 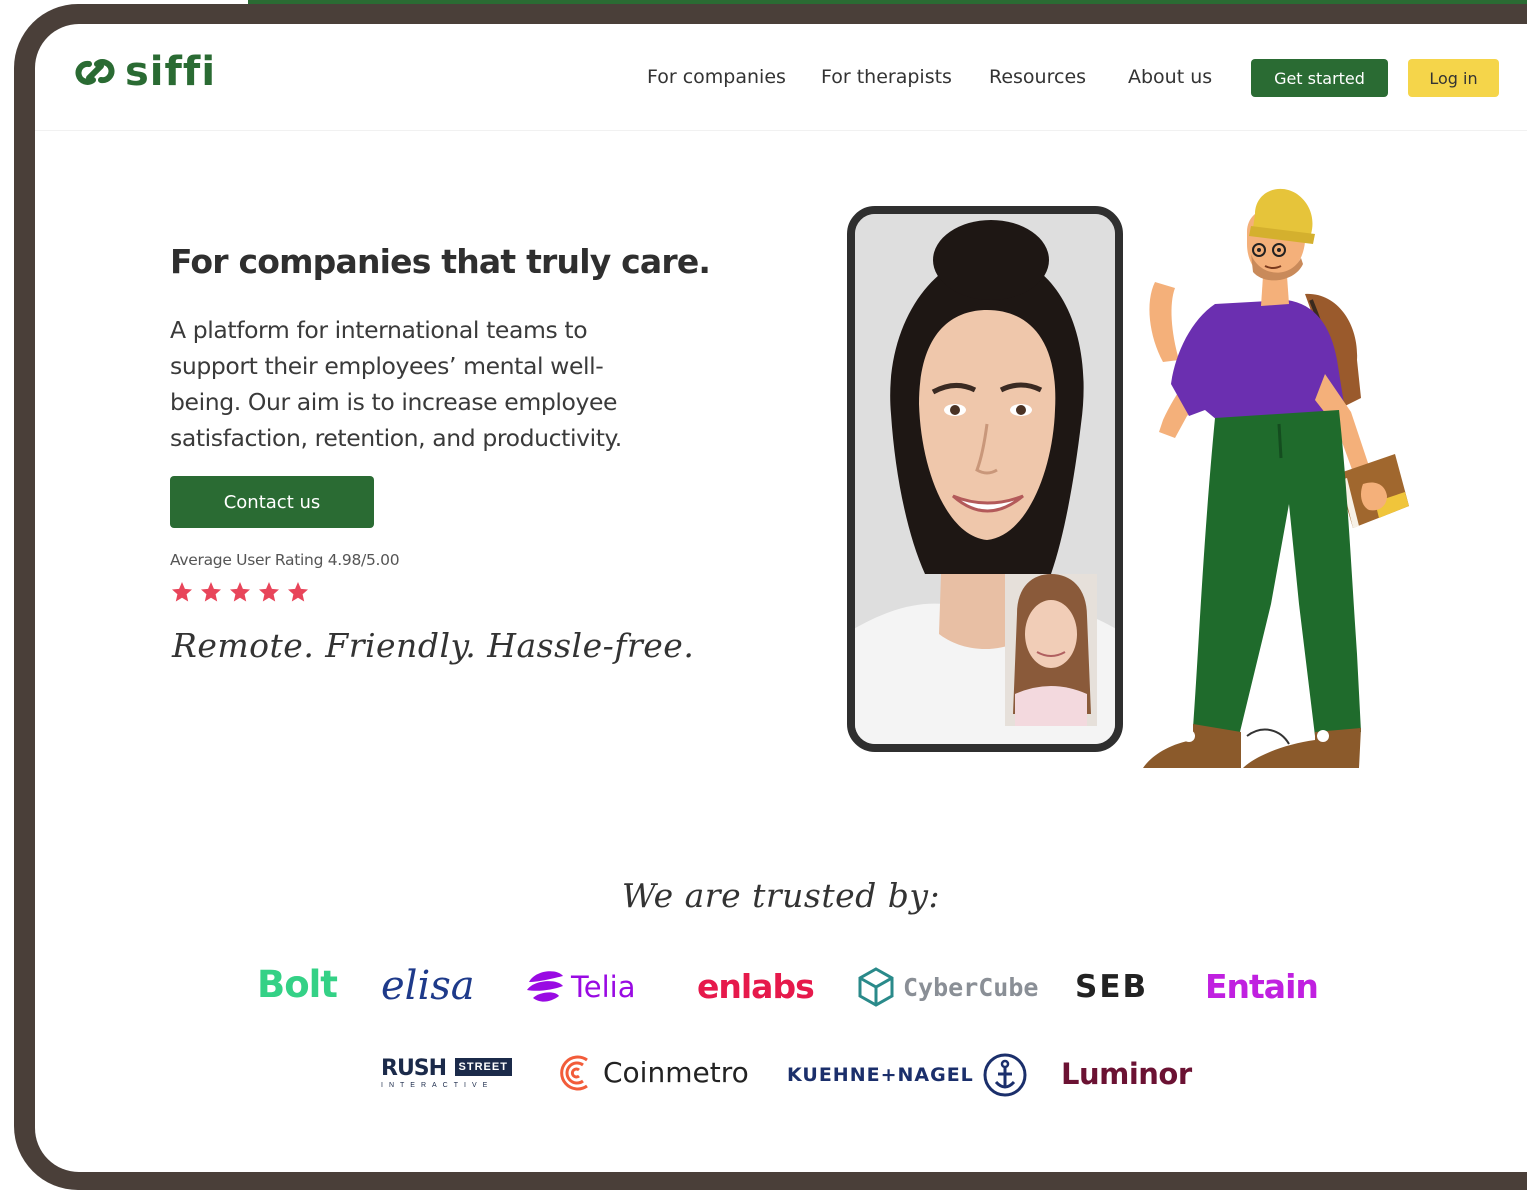 What do you see at coordinates (1453, 78) in the screenshot?
I see `log-in-button: Log in` at bounding box center [1453, 78].